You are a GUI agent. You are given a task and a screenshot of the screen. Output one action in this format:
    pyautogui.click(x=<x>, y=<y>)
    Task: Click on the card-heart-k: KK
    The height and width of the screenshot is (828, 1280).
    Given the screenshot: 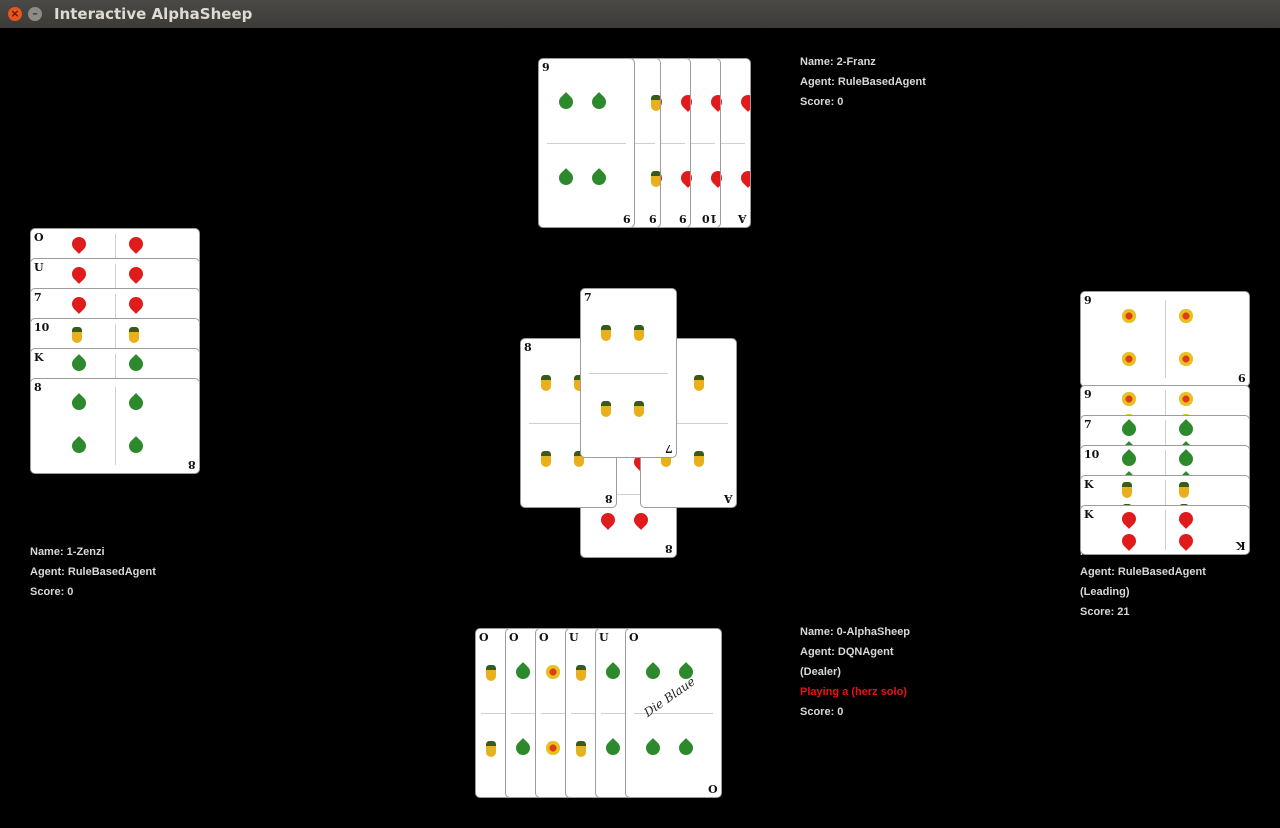 What is the action you would take?
    pyautogui.click(x=1165, y=530)
    